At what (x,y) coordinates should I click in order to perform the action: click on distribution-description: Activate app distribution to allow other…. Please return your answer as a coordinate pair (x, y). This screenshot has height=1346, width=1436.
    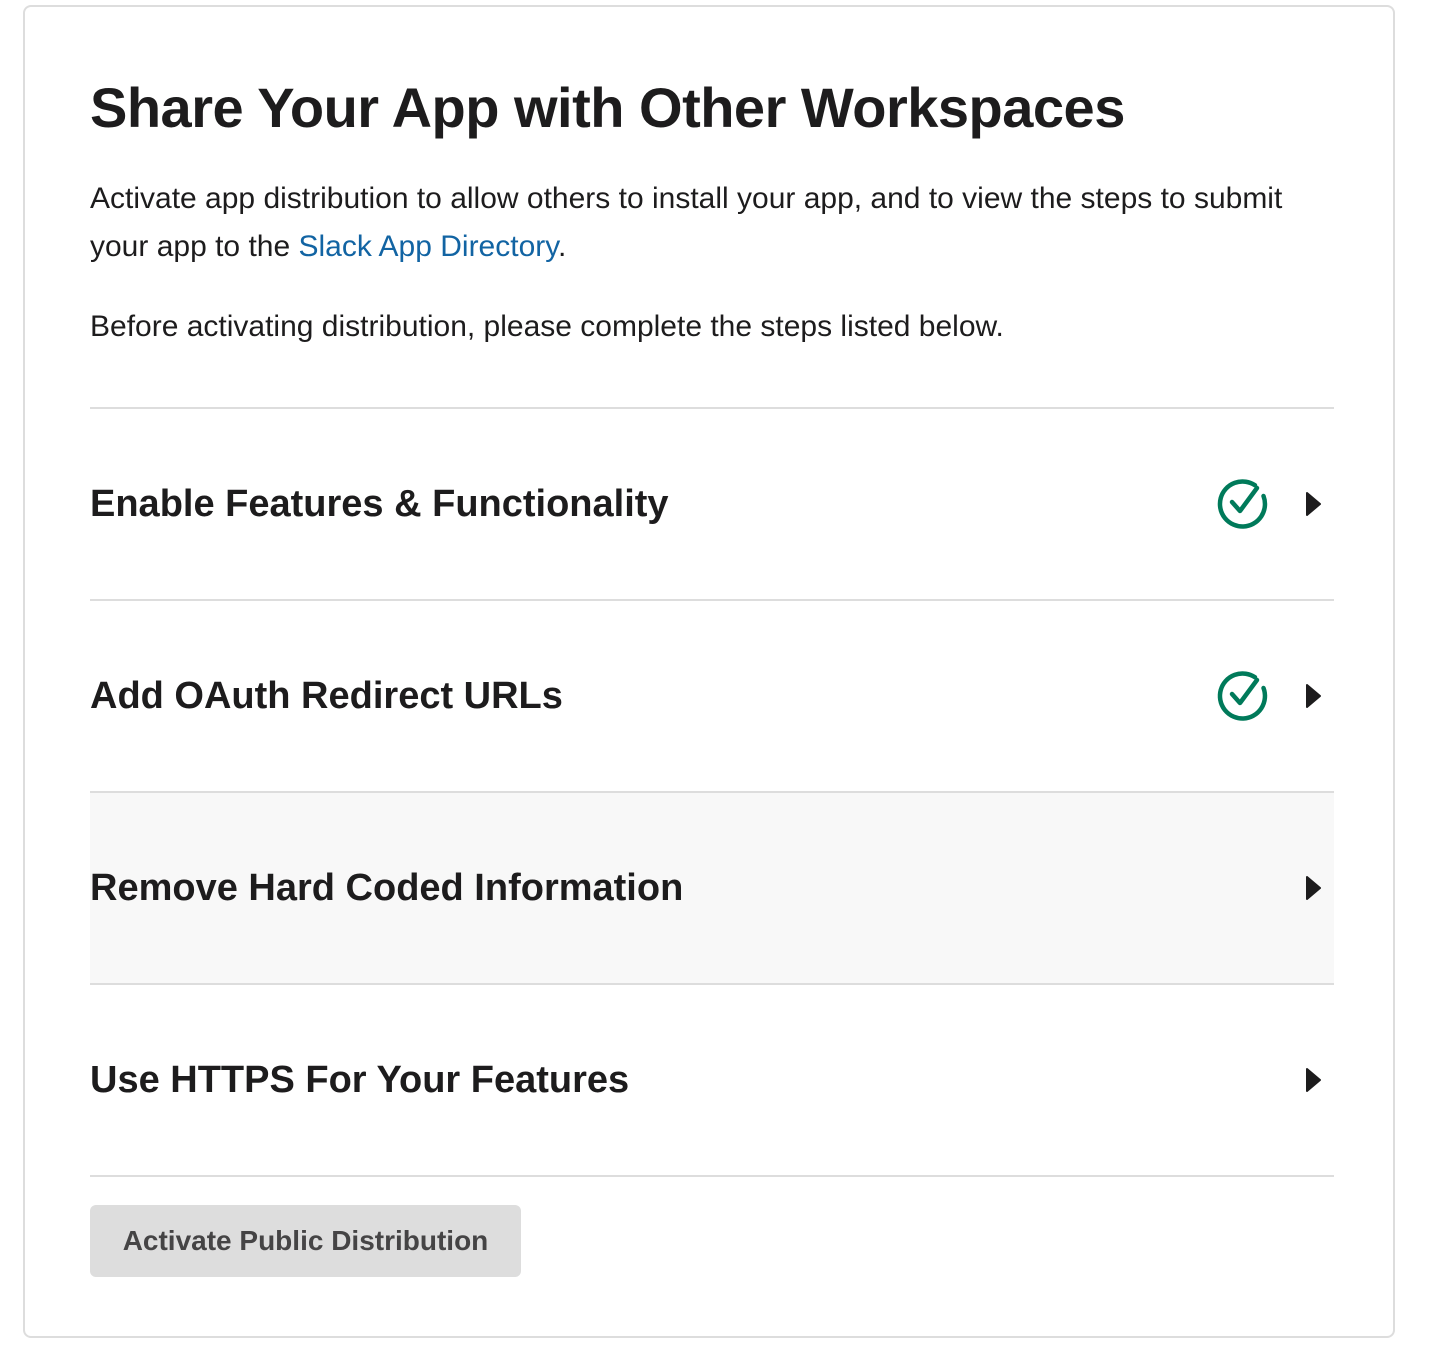
    Looking at the image, I should click on (705, 223).